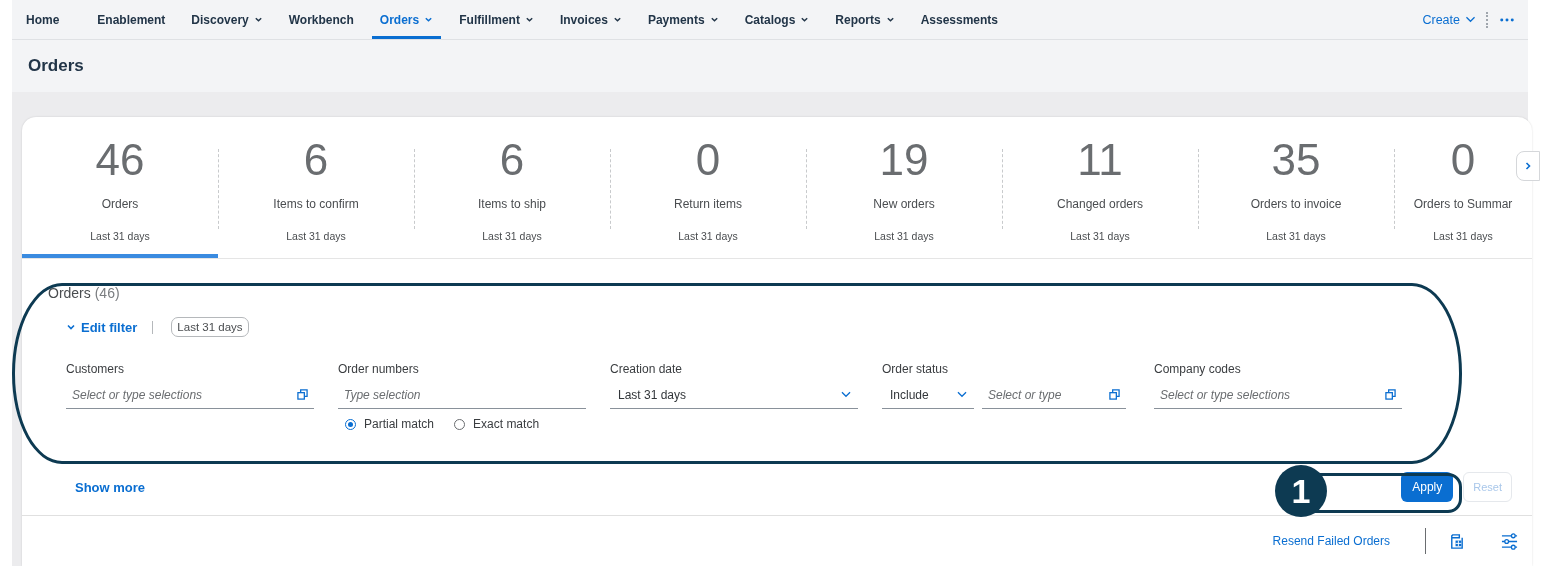 The height and width of the screenshot is (566, 1542). Describe the element at coordinates (1100, 204) in the screenshot. I see `kpi-label: Changed orders` at that location.